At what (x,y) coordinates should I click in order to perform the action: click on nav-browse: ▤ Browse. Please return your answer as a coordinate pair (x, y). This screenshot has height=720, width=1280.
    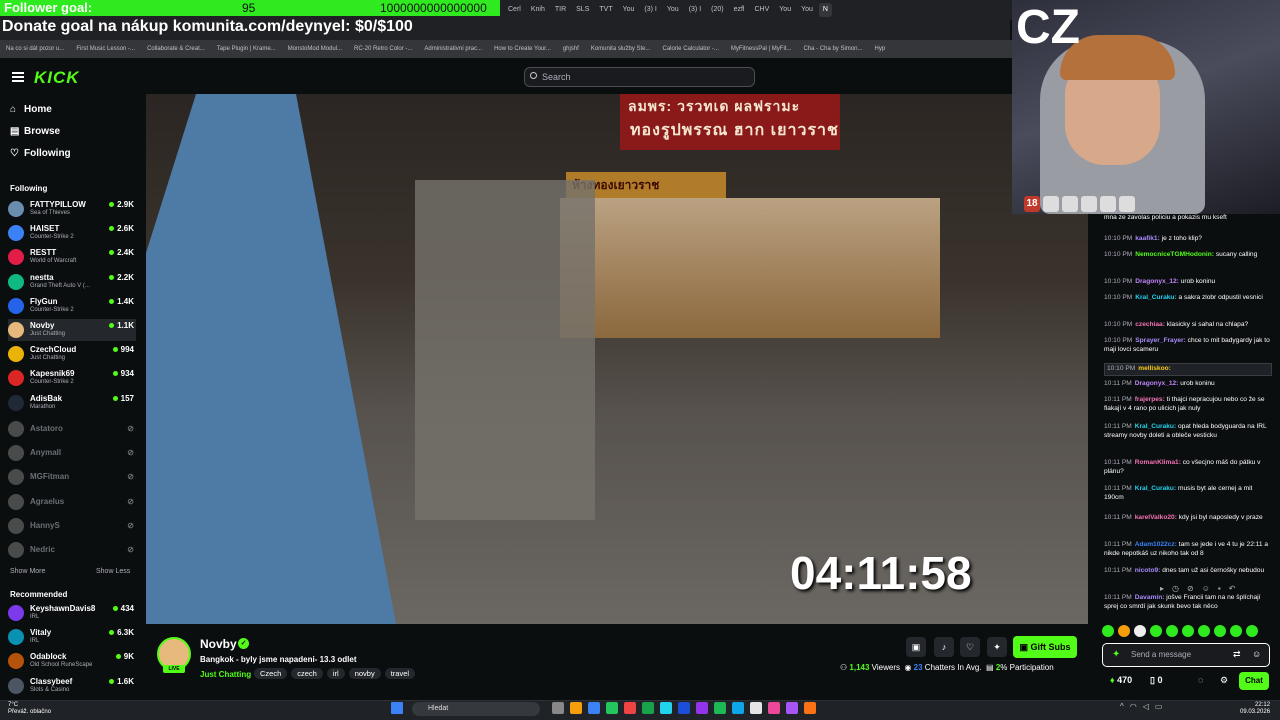
    Looking at the image, I should click on (35, 131).